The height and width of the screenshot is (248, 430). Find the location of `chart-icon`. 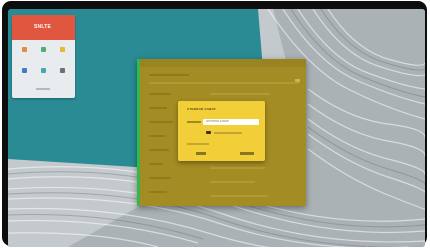

chart-icon is located at coordinates (43, 70).